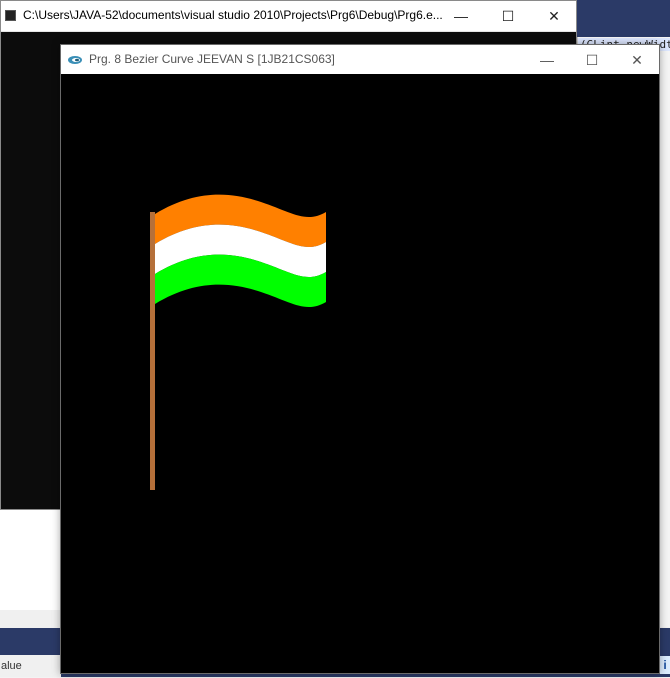 This screenshot has height=678, width=670. I want to click on gl-maximize-button: ☐, so click(592, 60).